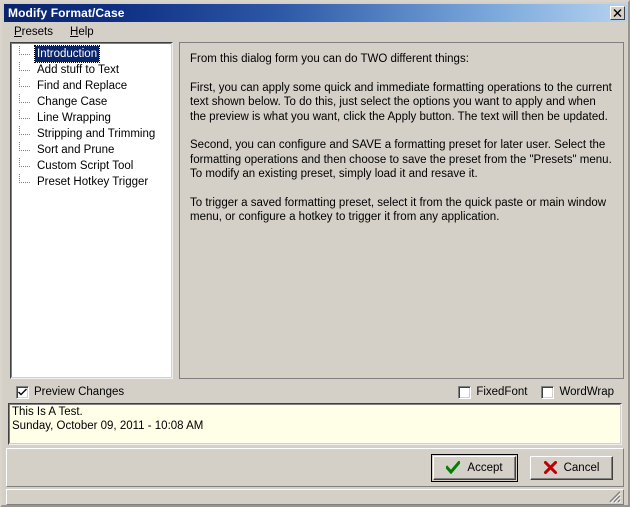 This screenshot has height=507, width=630. I want to click on cancel-button: Cancel, so click(571, 467).